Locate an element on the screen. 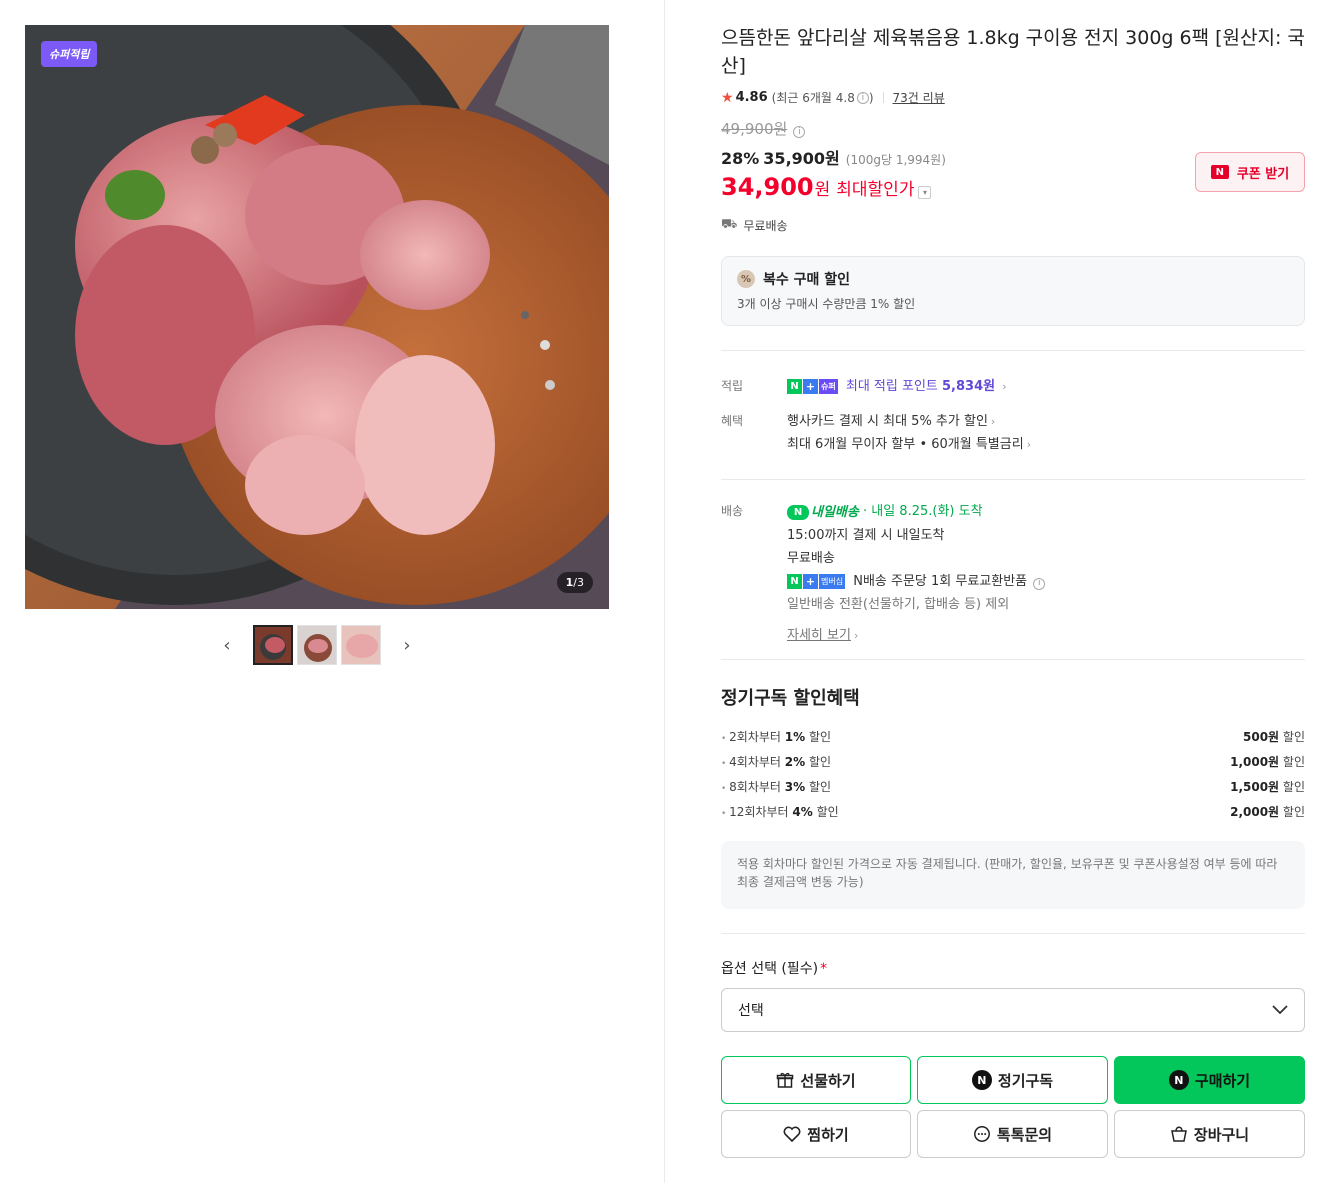  separator is located at coordinates (883, 97).